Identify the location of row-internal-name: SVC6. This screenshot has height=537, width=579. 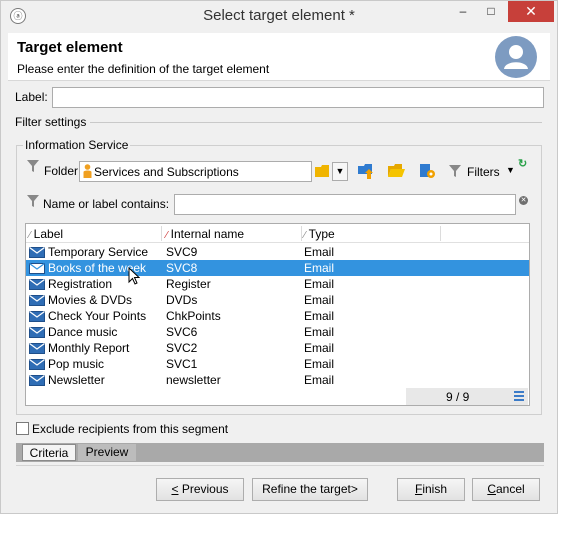
(182, 332).